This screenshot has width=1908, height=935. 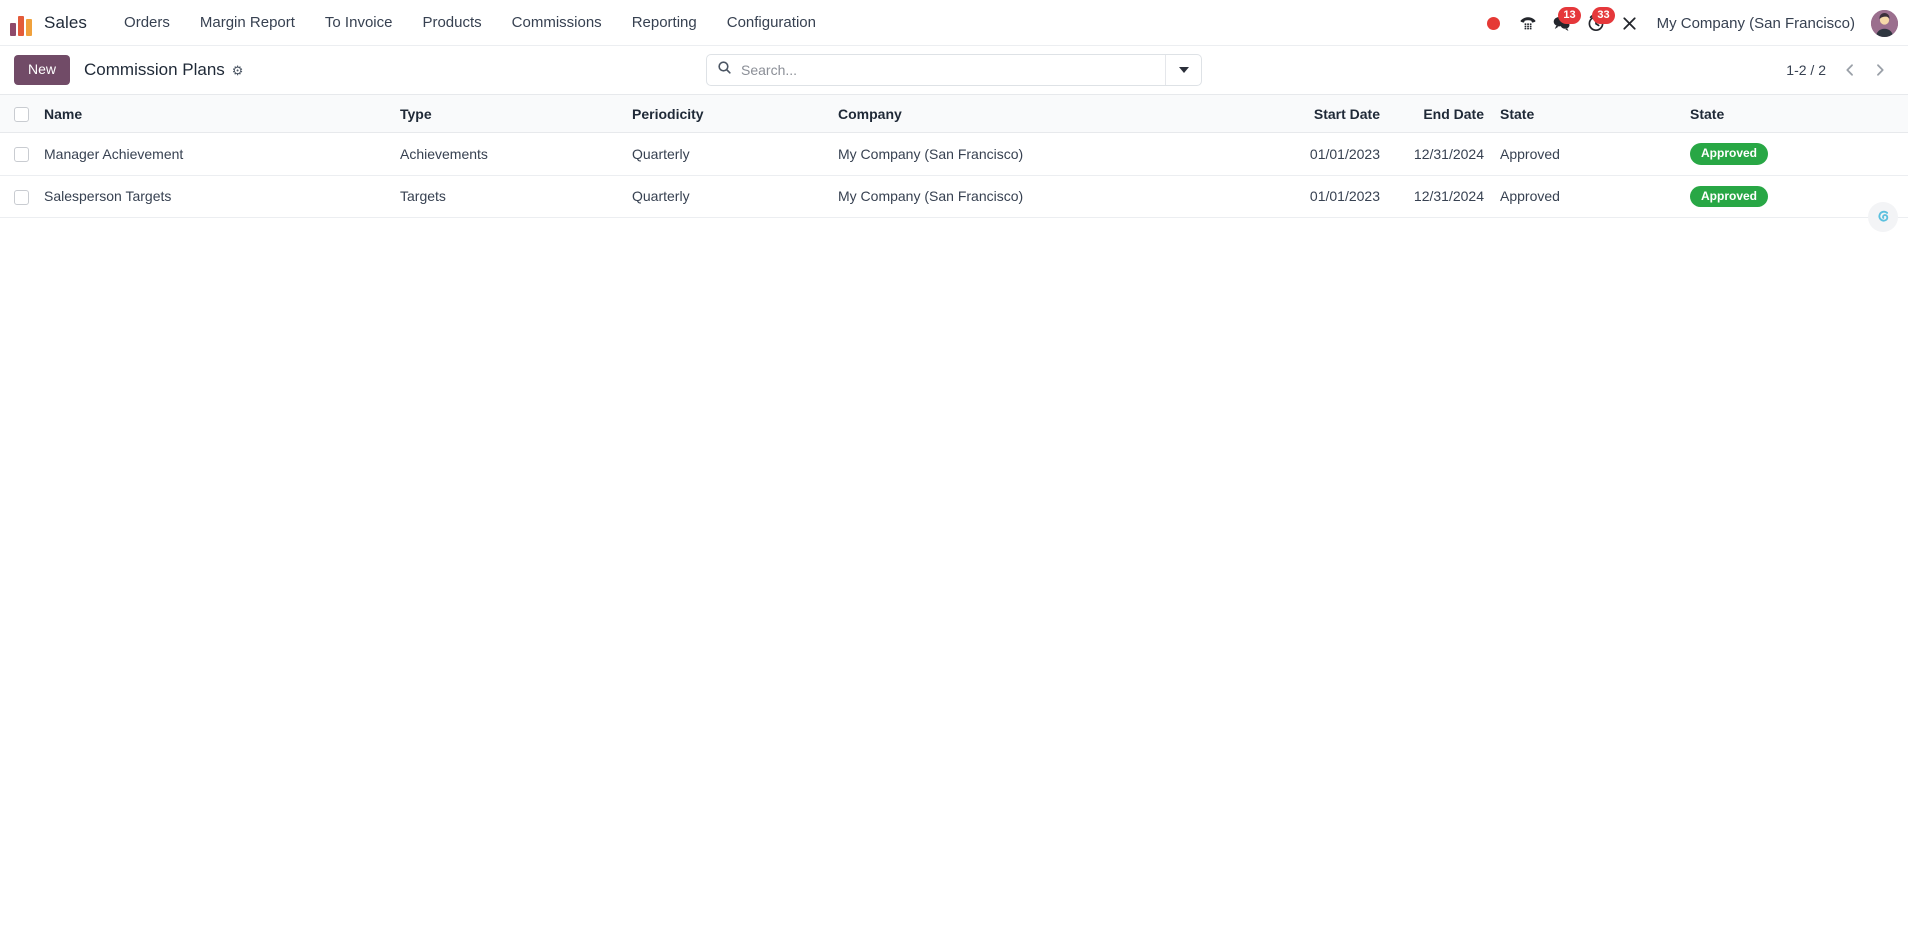 What do you see at coordinates (1569, 15) in the screenshot?
I see `messages-count-badge: 13` at bounding box center [1569, 15].